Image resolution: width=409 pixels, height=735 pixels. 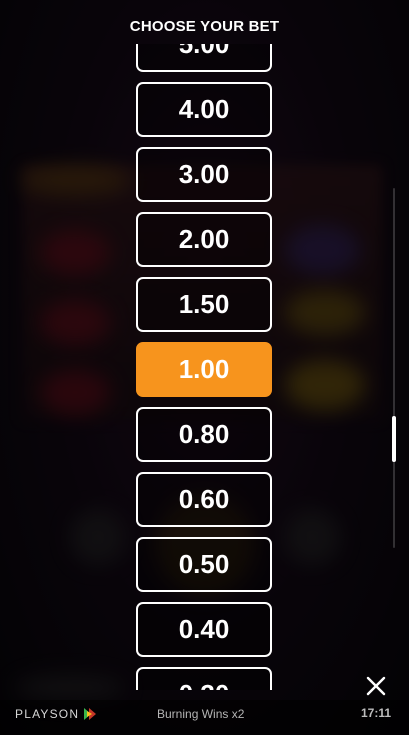 What do you see at coordinates (201, 714) in the screenshot?
I see `game-name: Burning Wins x2` at bounding box center [201, 714].